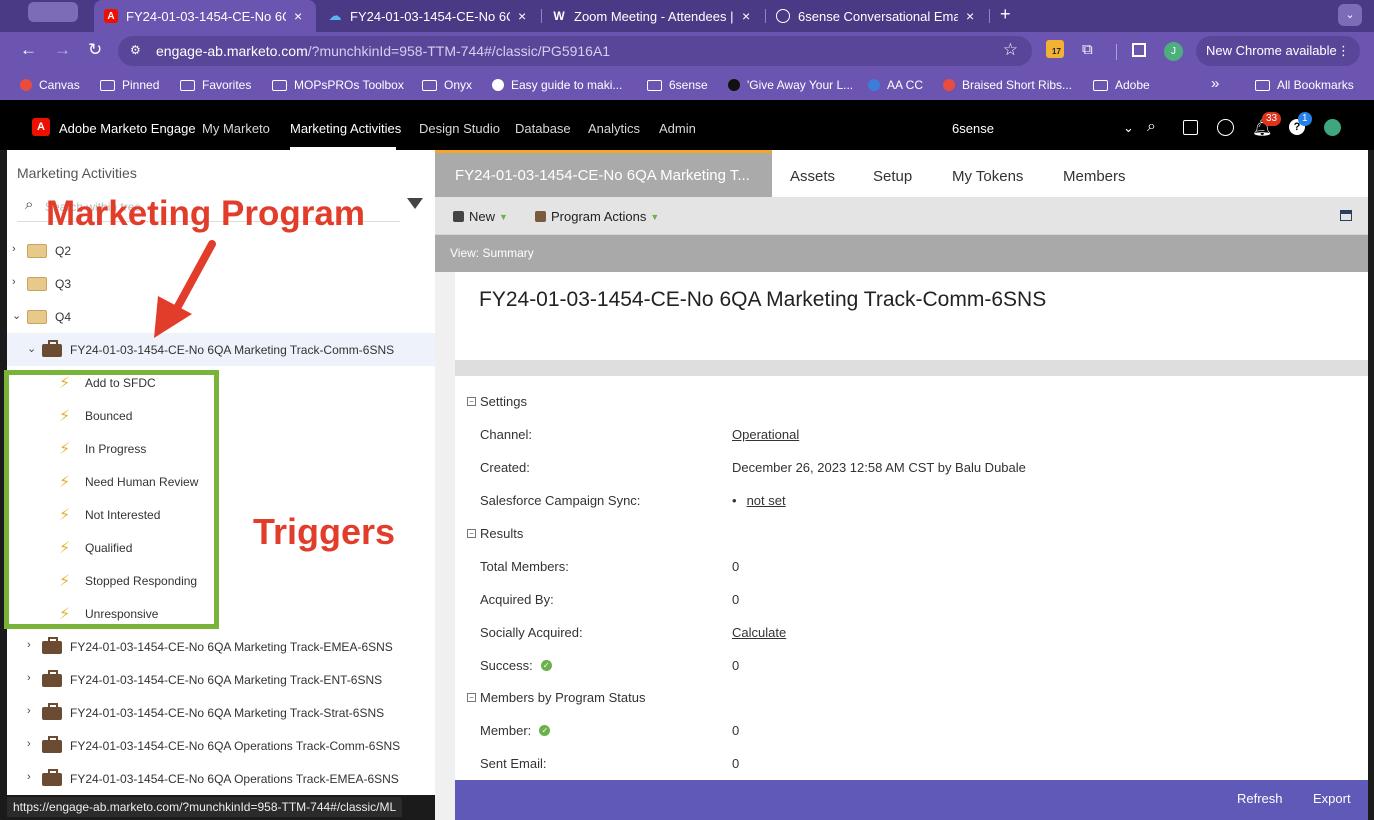 The height and width of the screenshot is (820, 1374). I want to click on bookmark-star-icon: ☆, so click(1010, 50).